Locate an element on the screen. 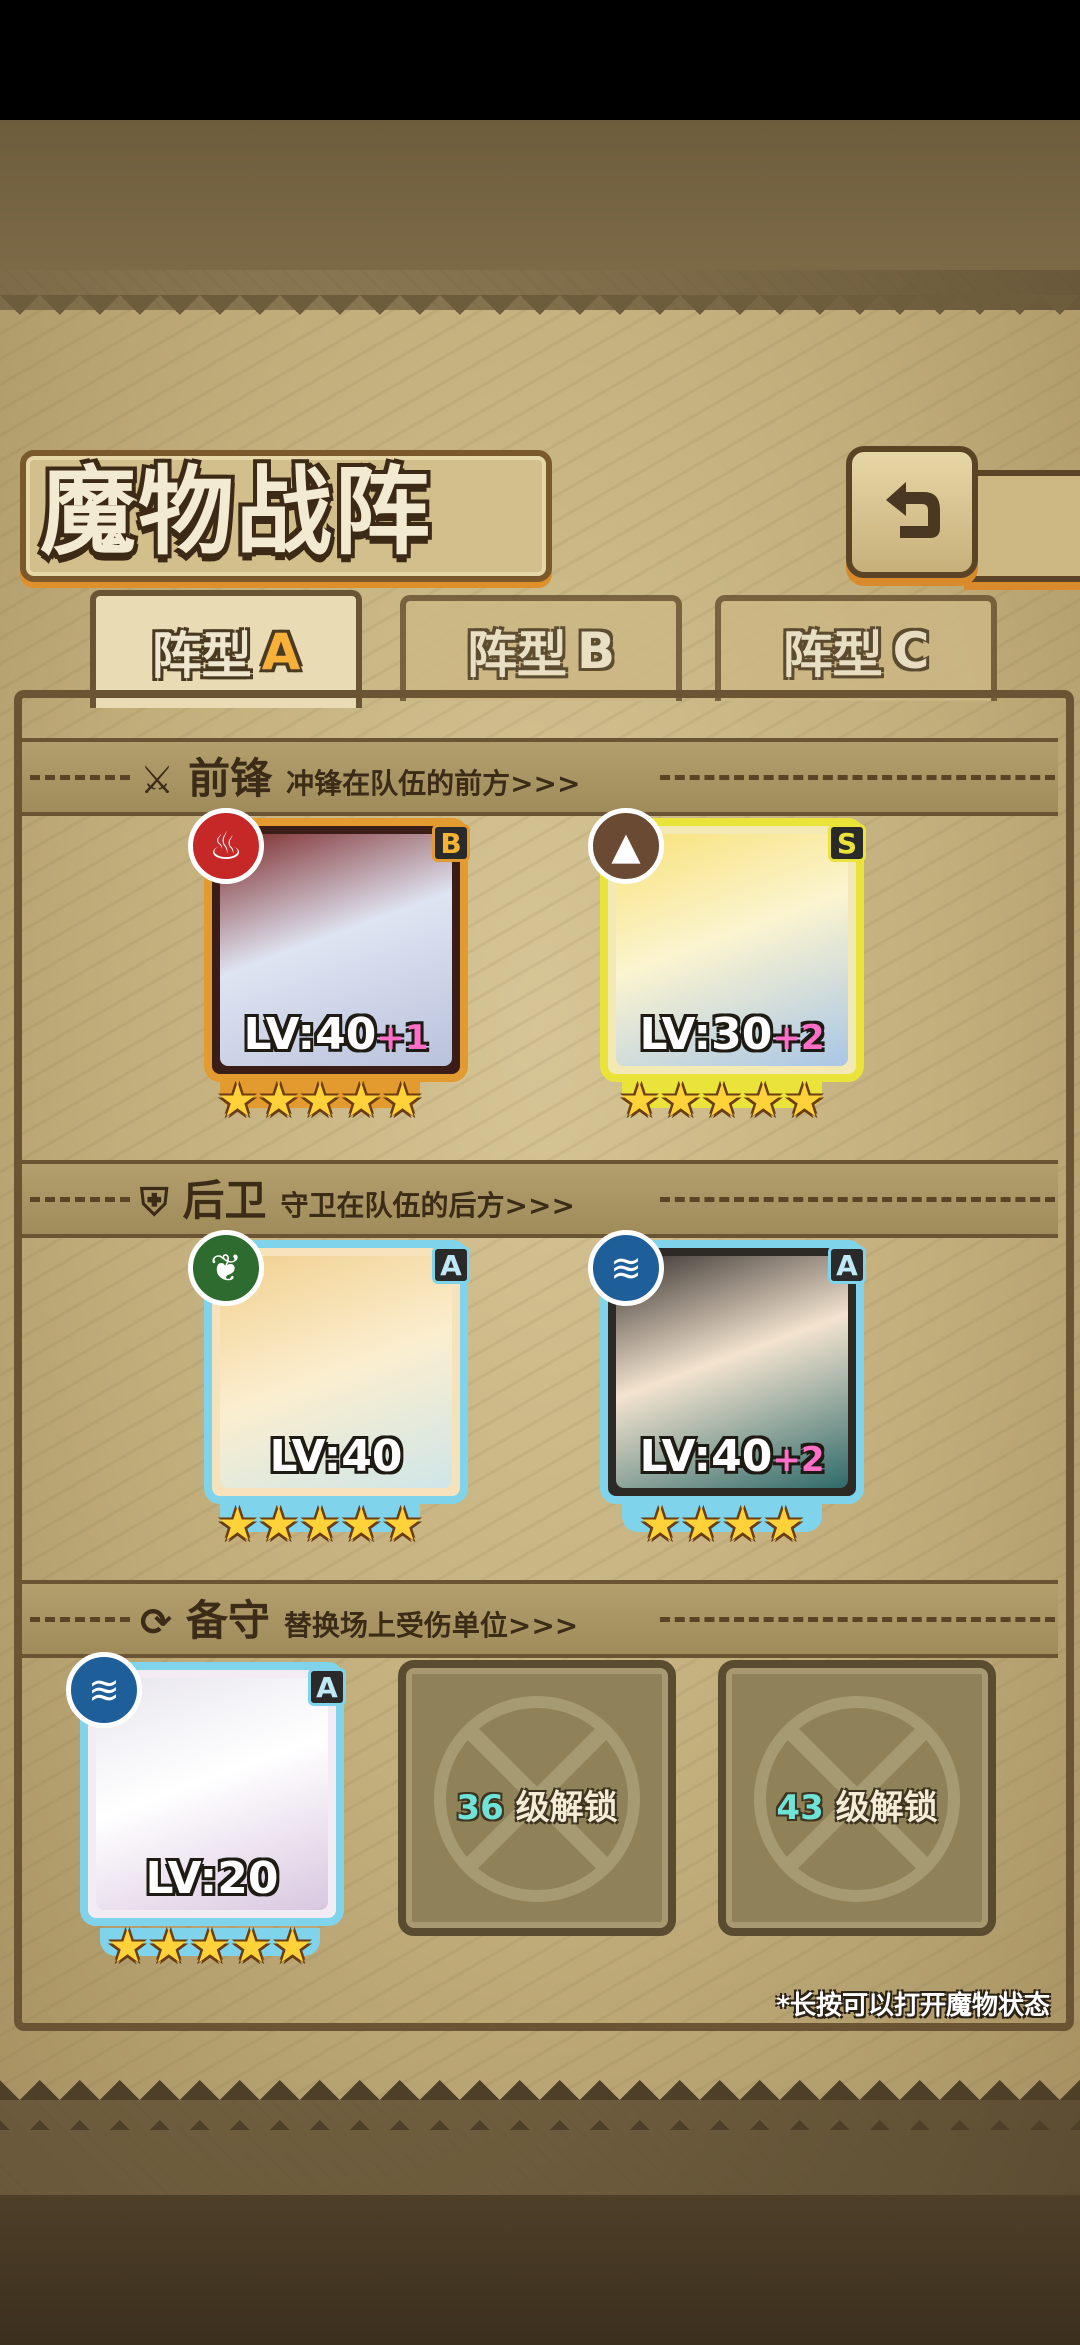 This screenshot has height=2345, width=1080. back-button-tab is located at coordinates (1022, 526).